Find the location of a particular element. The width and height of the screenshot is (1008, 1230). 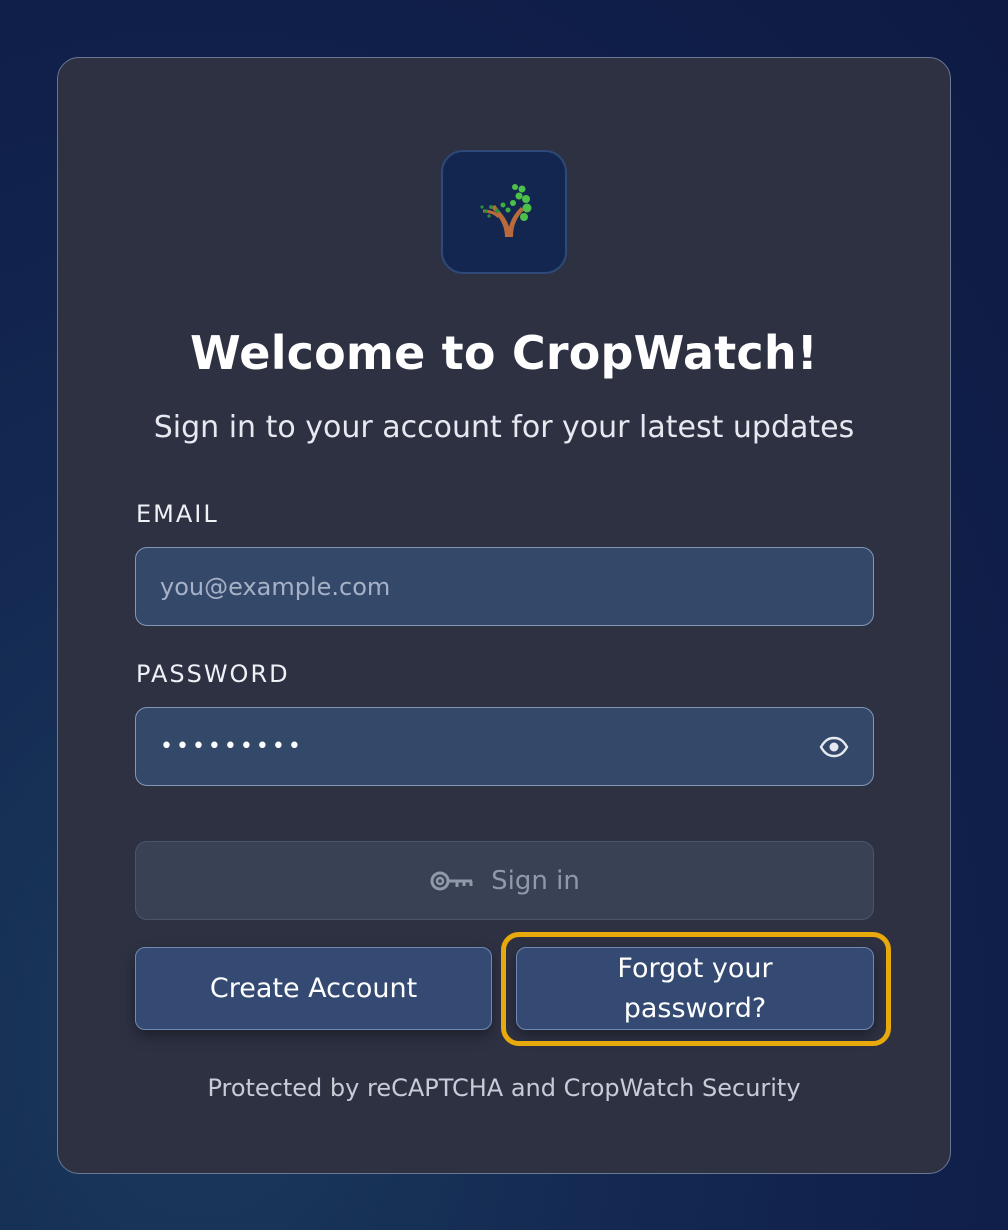

eye-icon is located at coordinates (834, 747).